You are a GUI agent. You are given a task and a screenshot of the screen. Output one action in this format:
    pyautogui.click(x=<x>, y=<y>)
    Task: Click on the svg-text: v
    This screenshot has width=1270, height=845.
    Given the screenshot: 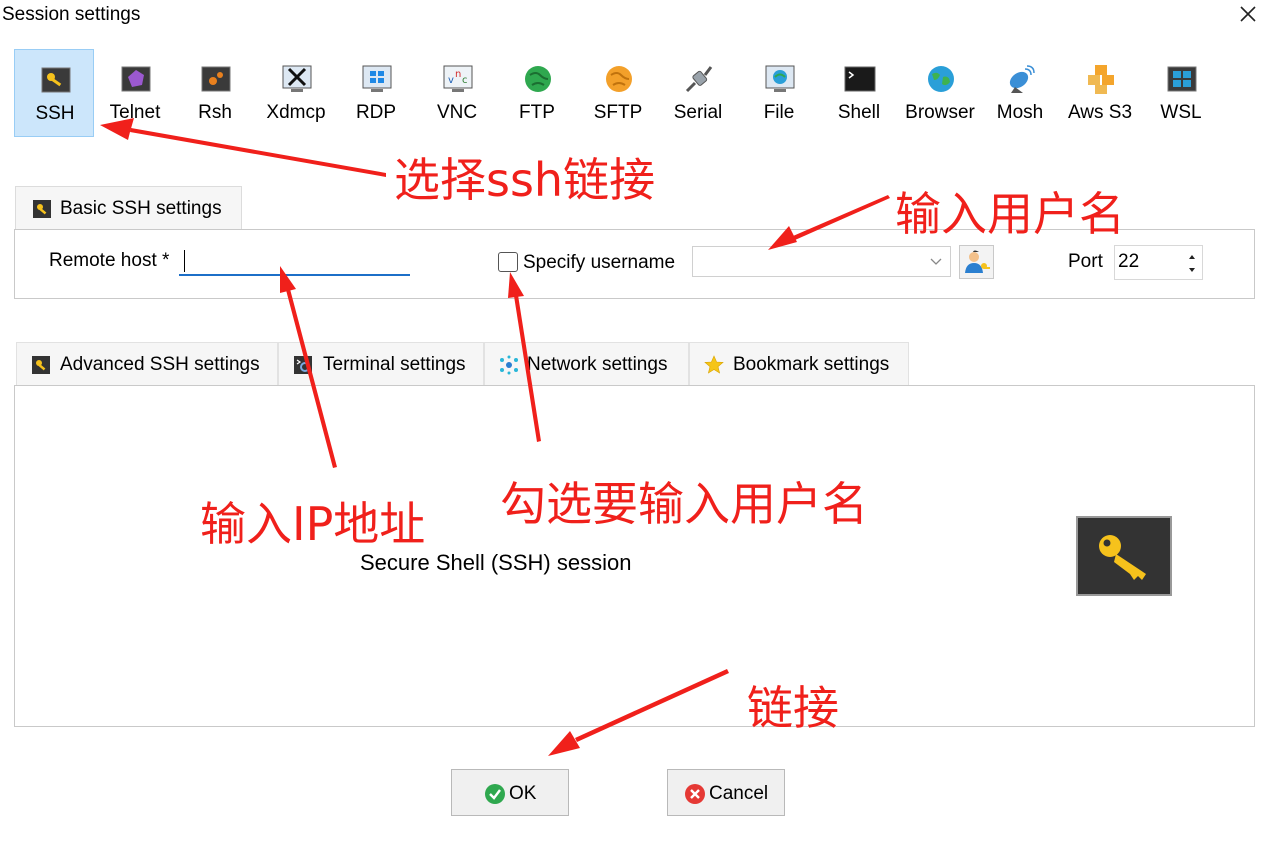 What is the action you would take?
    pyautogui.click(x=451, y=80)
    